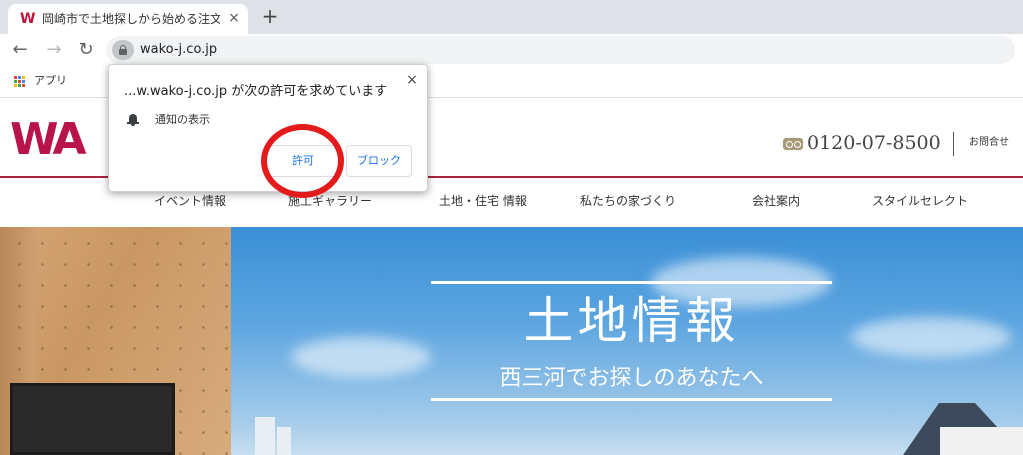 The image size is (1023, 455). I want to click on new-tab-icon: +, so click(270, 16).